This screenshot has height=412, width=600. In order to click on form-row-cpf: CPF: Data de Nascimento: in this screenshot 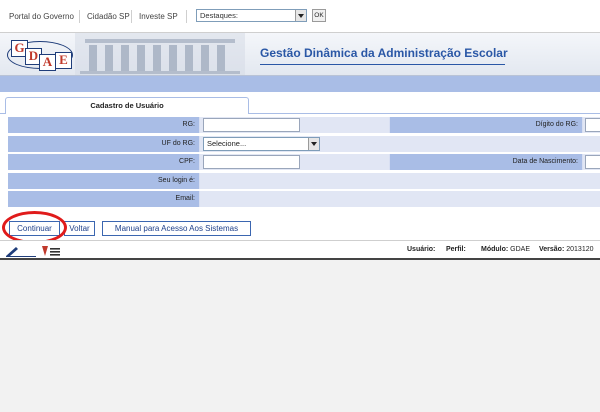, I will do `click(304, 162)`.